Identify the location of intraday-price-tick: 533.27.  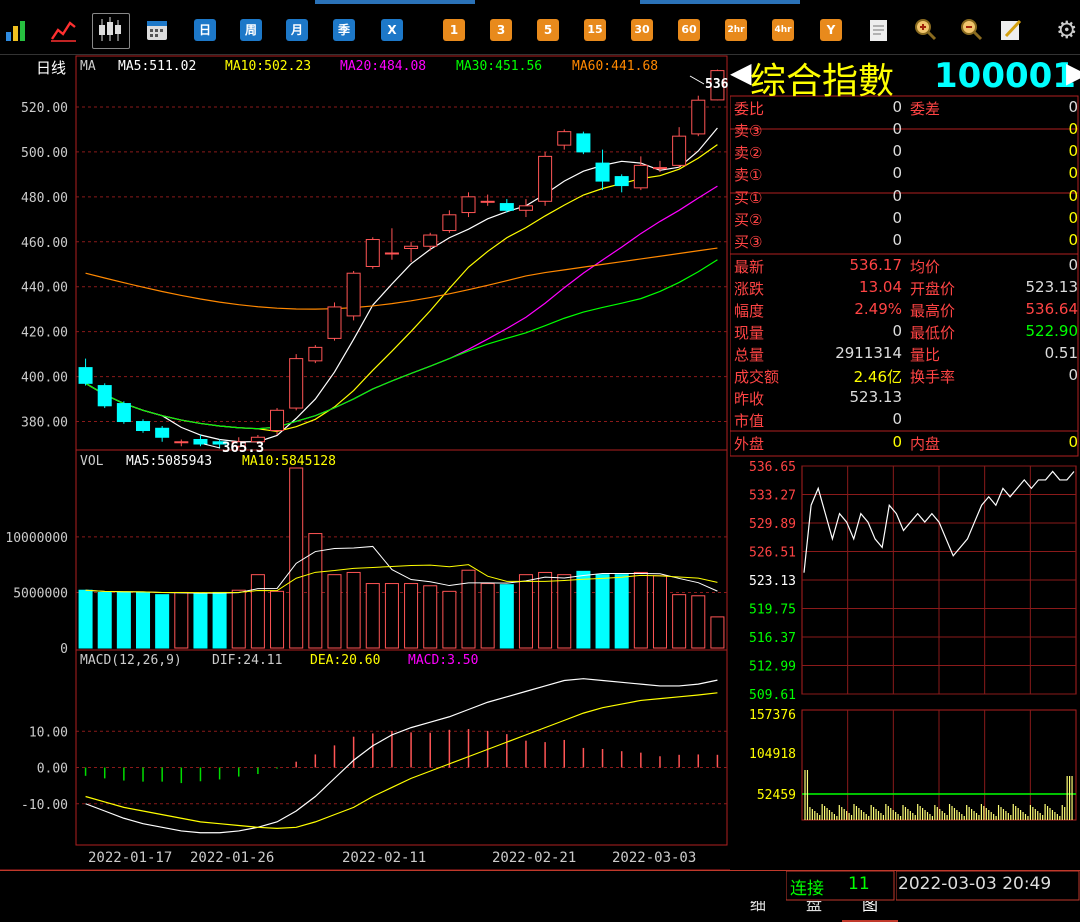
(772, 496).